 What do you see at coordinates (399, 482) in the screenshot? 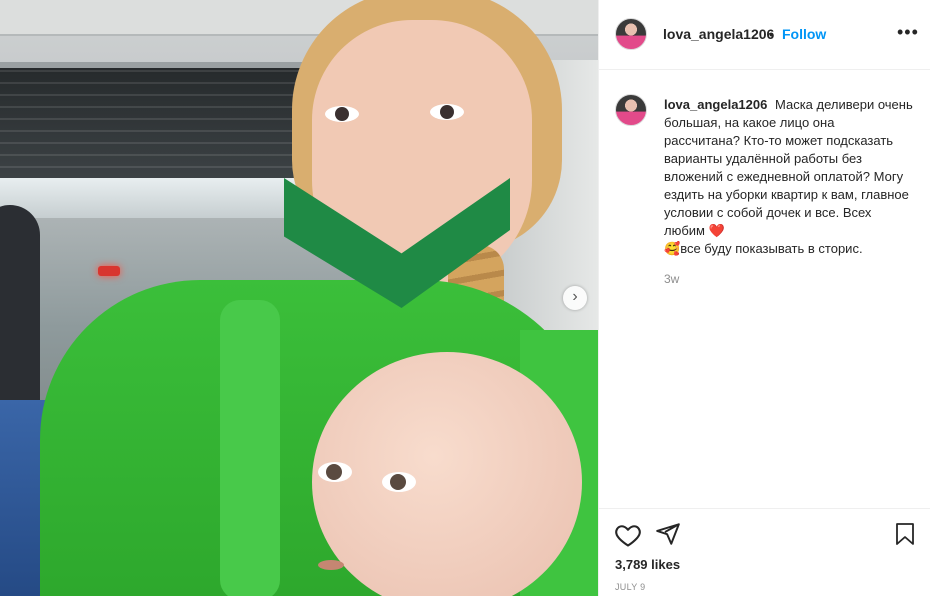
I see `baby-eye-right` at bounding box center [399, 482].